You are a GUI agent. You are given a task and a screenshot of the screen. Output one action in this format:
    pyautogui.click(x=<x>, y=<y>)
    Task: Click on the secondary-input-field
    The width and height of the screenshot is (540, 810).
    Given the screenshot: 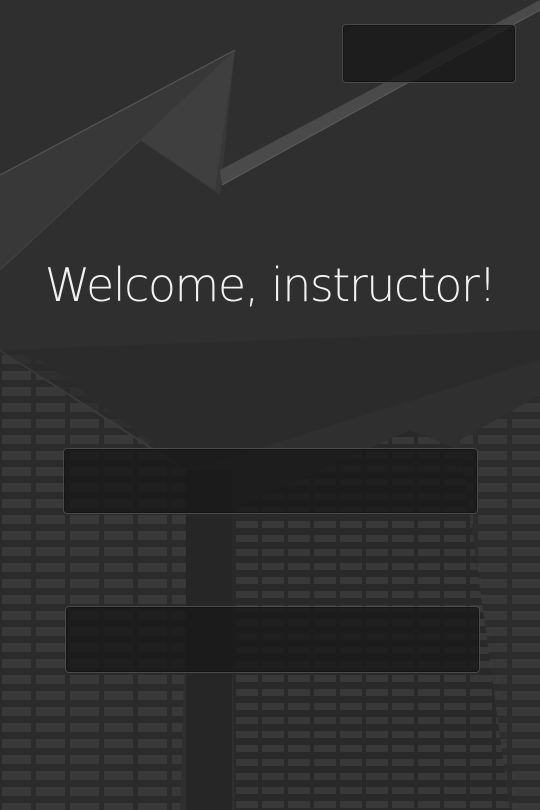 What is the action you would take?
    pyautogui.click(x=272, y=639)
    